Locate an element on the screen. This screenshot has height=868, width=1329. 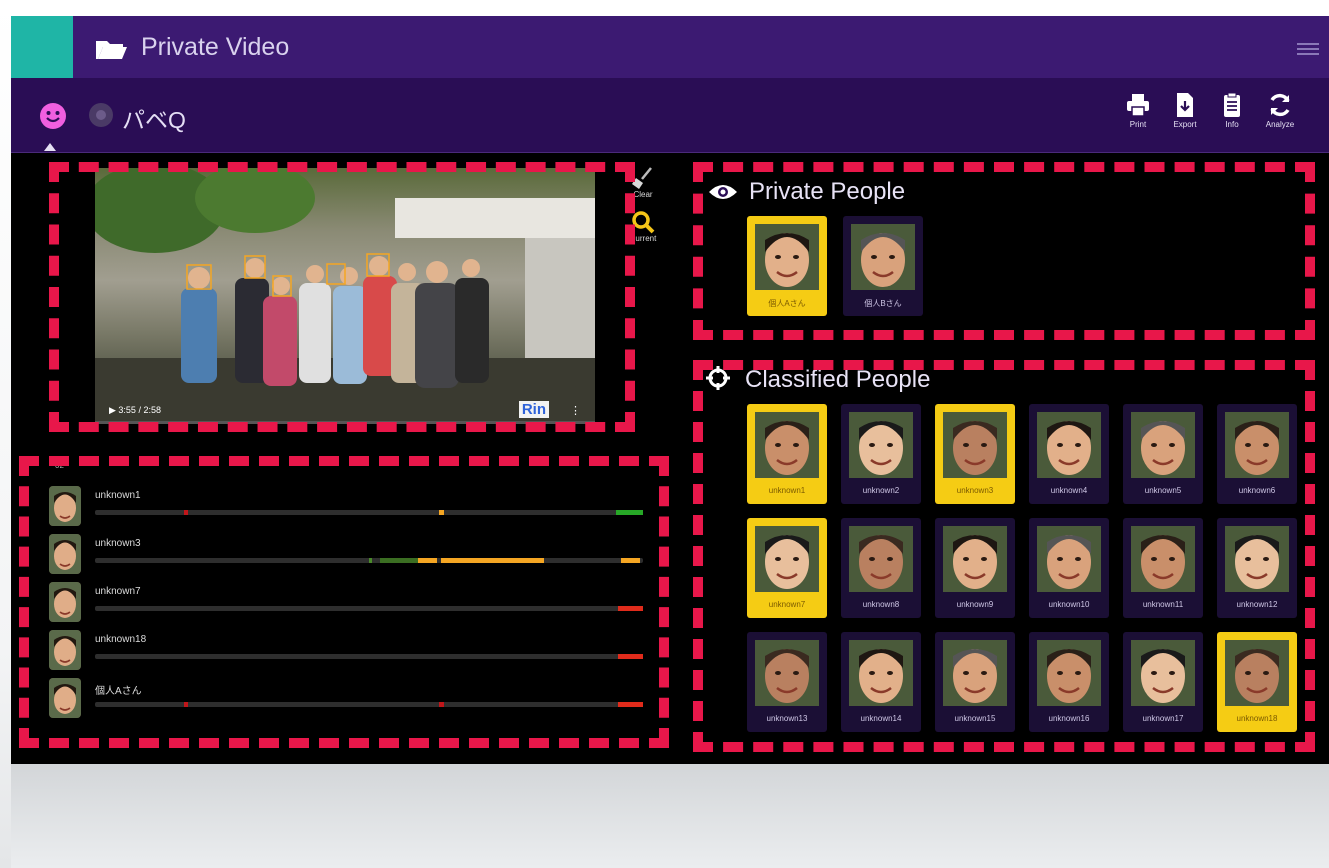
print-label: Print is located at coordinates (1138, 124).